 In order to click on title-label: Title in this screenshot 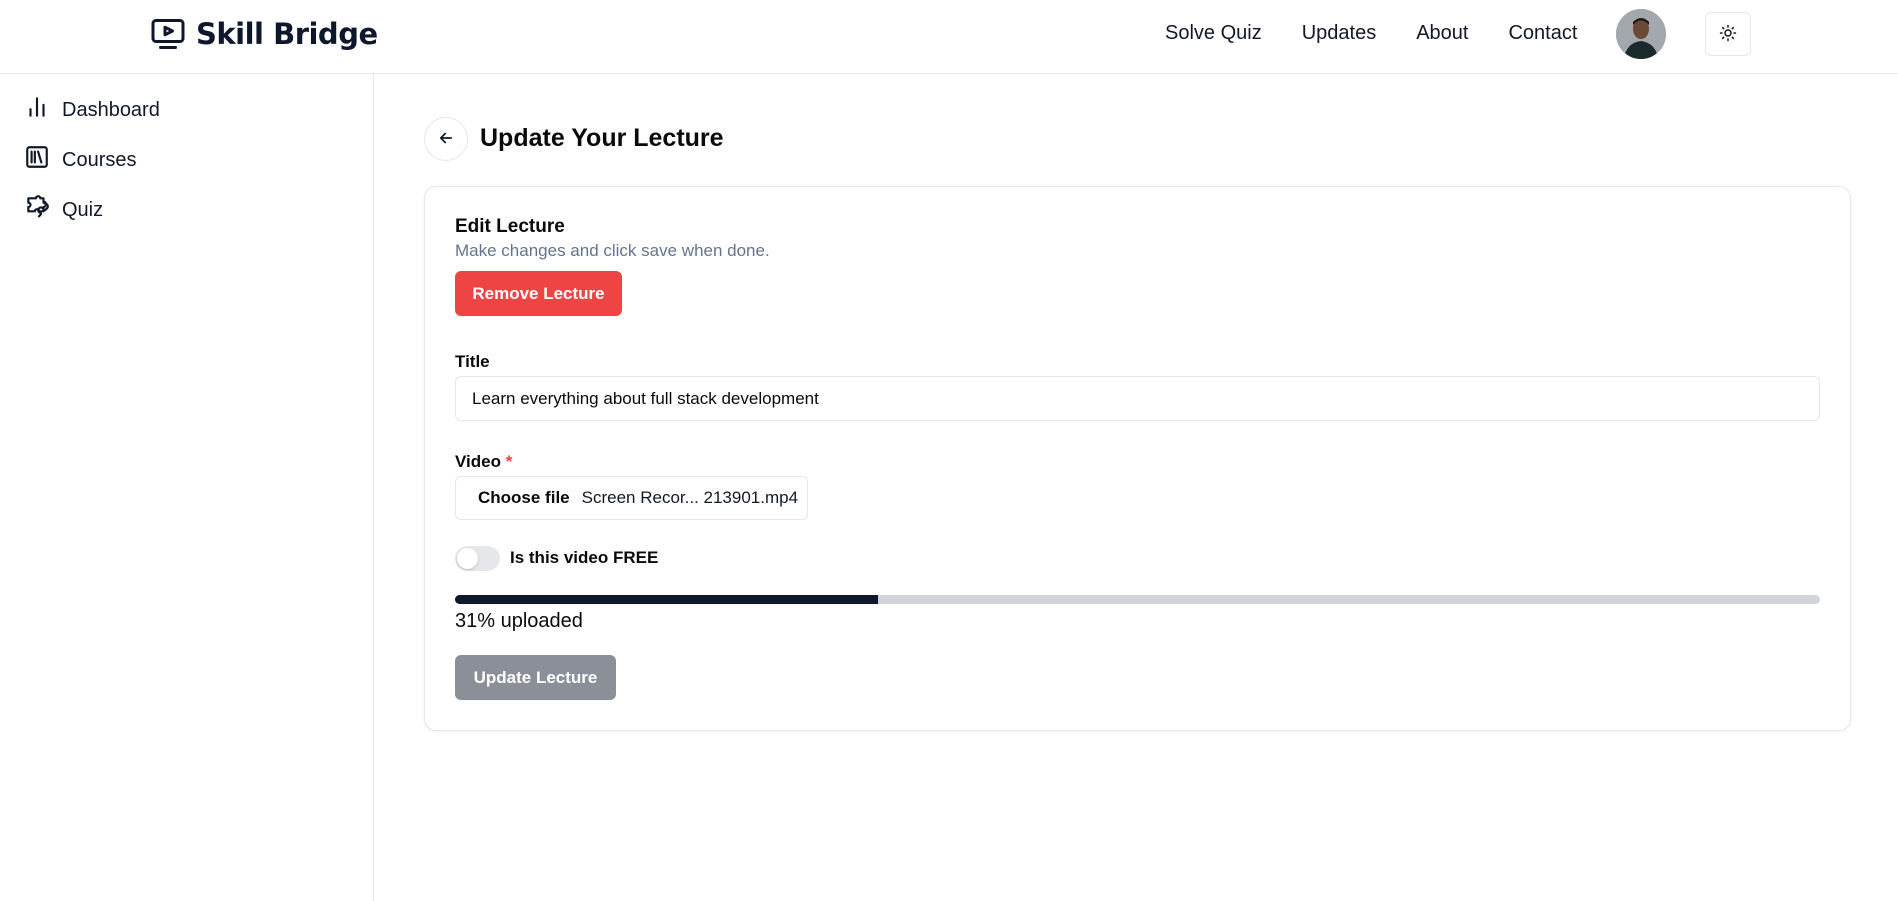, I will do `click(472, 361)`.